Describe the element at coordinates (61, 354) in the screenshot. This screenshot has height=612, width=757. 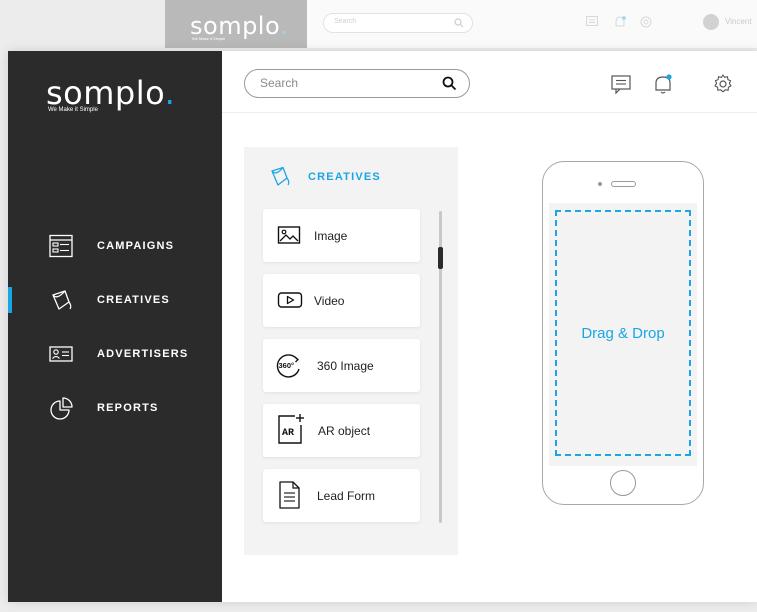
I see `id-card-icon` at that location.